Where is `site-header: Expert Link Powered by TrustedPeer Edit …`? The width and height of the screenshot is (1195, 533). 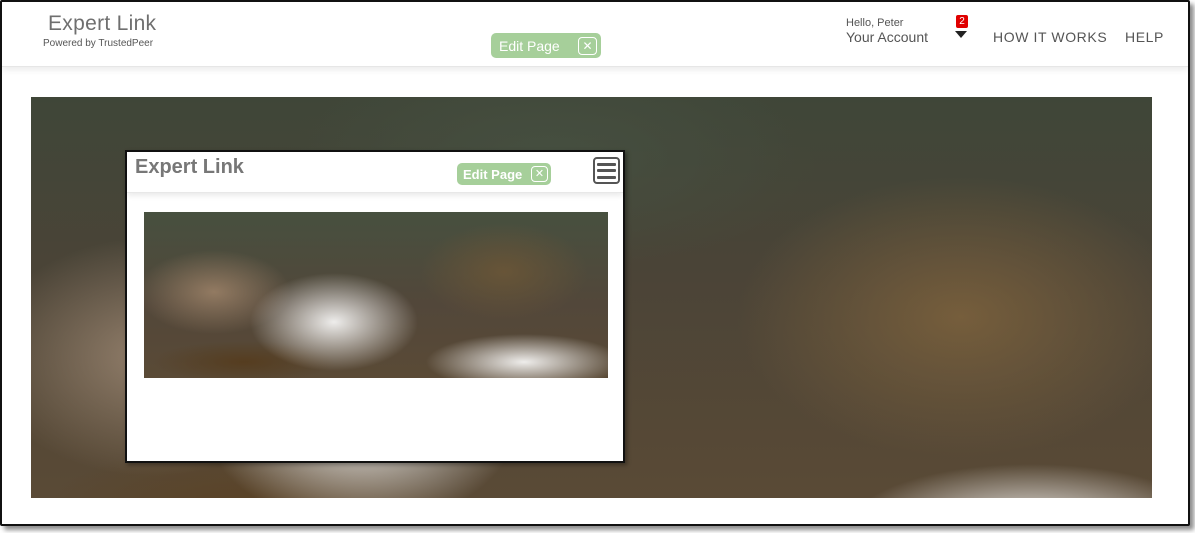
site-header: Expert Link Powered by TrustedPeer Edit … is located at coordinates (595, 34).